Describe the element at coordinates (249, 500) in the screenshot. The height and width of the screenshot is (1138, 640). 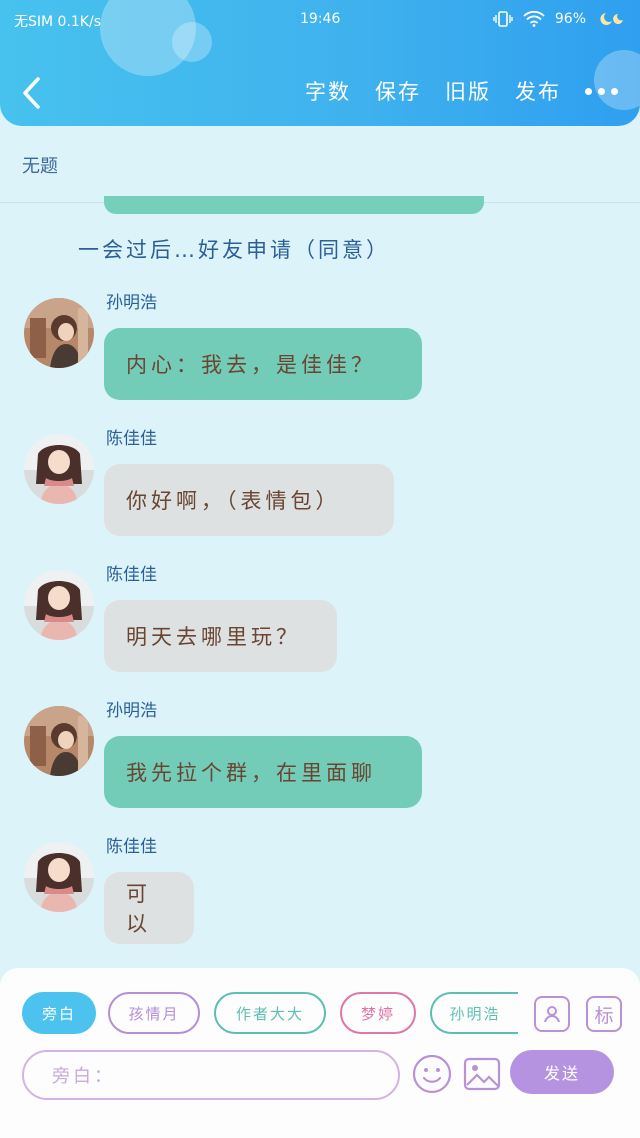
I see `message-bubble: 你好啊，（表情包）` at that location.